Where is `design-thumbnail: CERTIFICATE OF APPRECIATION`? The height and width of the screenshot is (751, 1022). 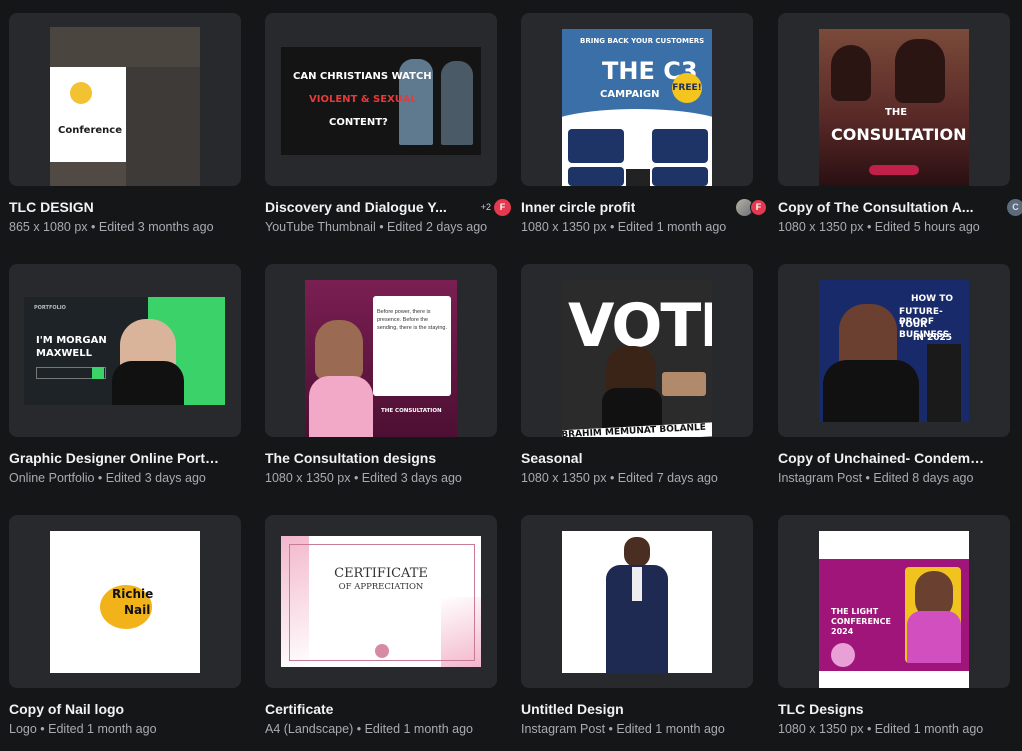
design-thumbnail: CERTIFICATE OF APPRECIATION is located at coordinates (381, 601).